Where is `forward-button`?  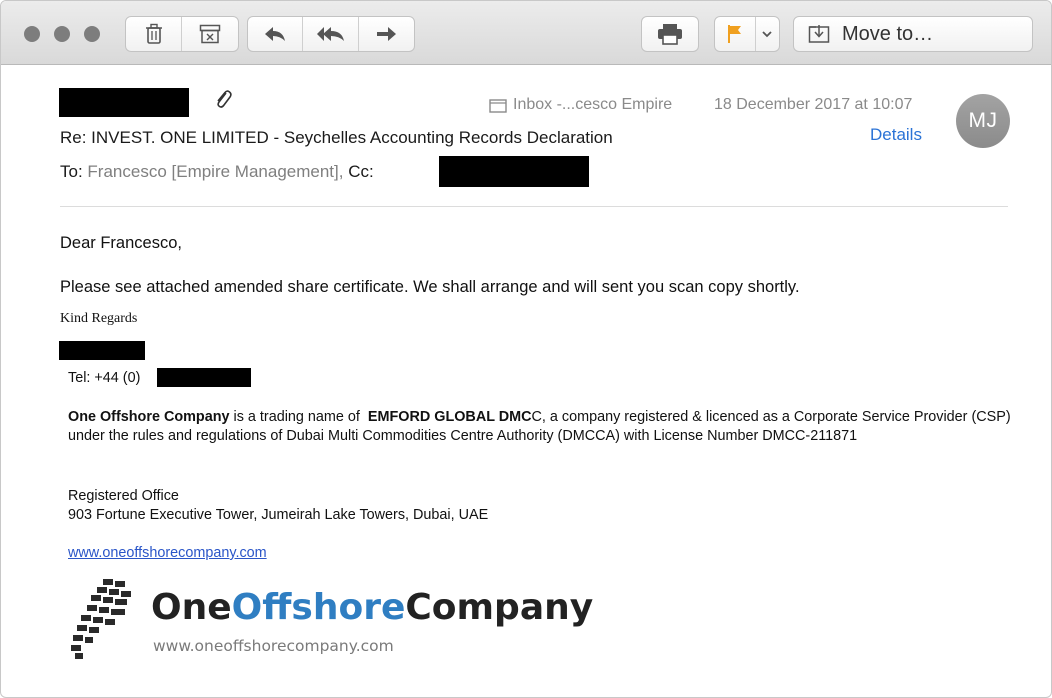 forward-button is located at coordinates (386, 34).